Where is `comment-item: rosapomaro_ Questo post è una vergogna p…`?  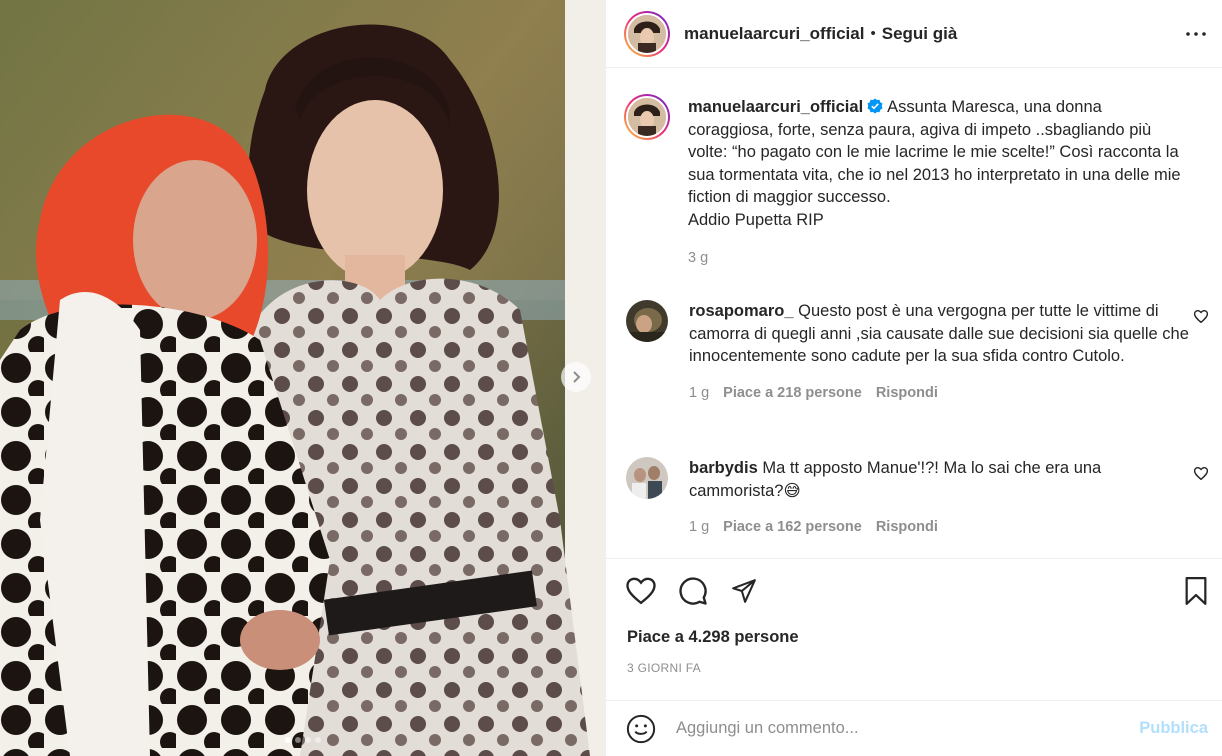 comment-item: rosapomaro_ Questo post è una vergogna p… is located at coordinates (917, 352).